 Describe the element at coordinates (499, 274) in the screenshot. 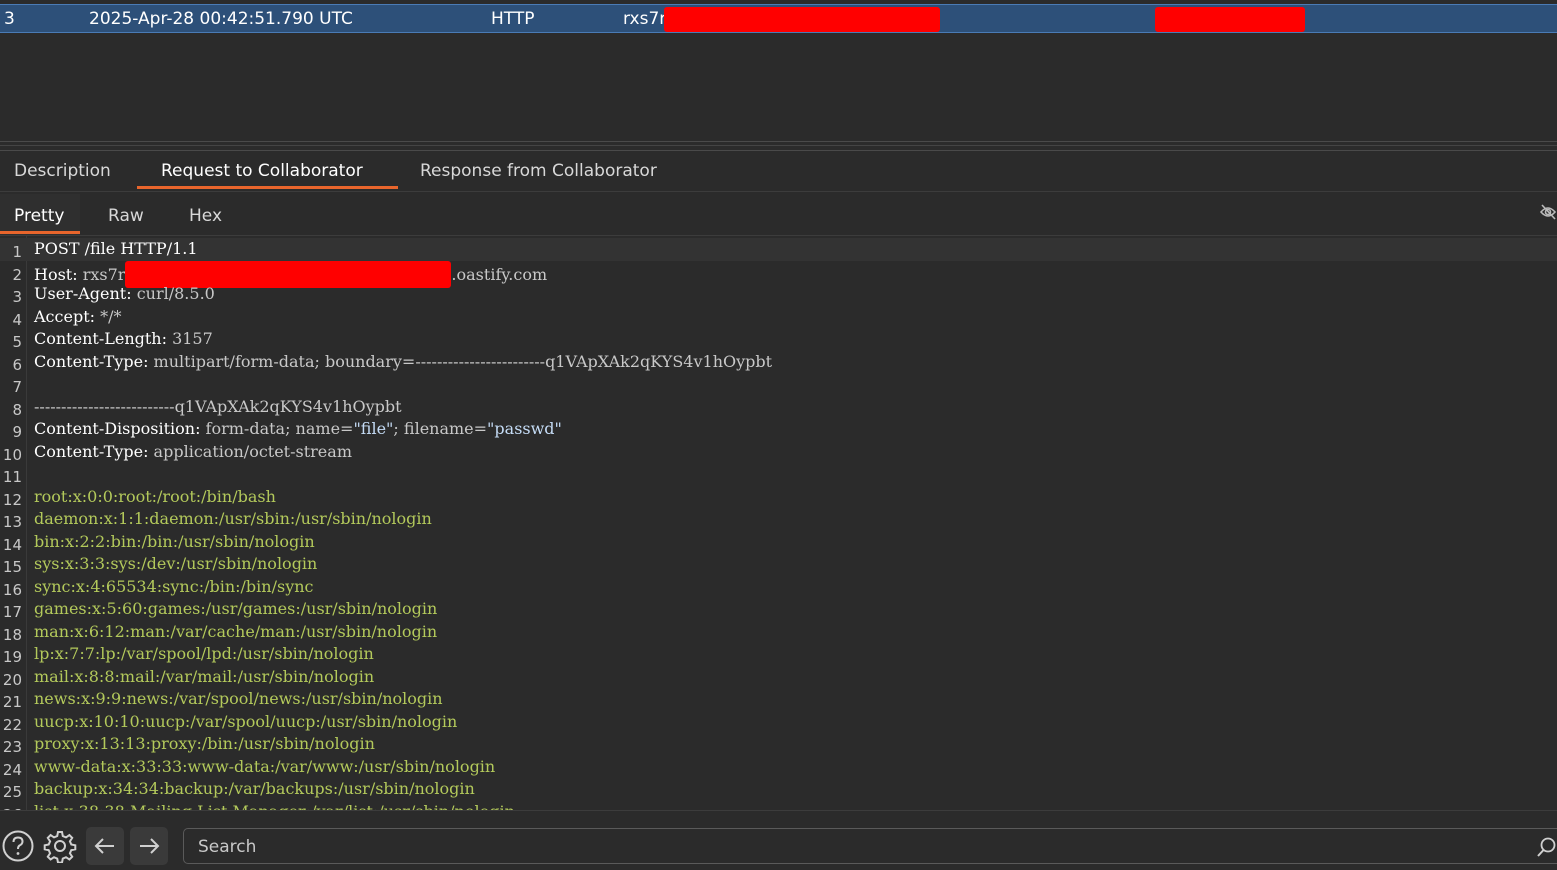

I see `header-value-suffix: .oastify.com` at that location.